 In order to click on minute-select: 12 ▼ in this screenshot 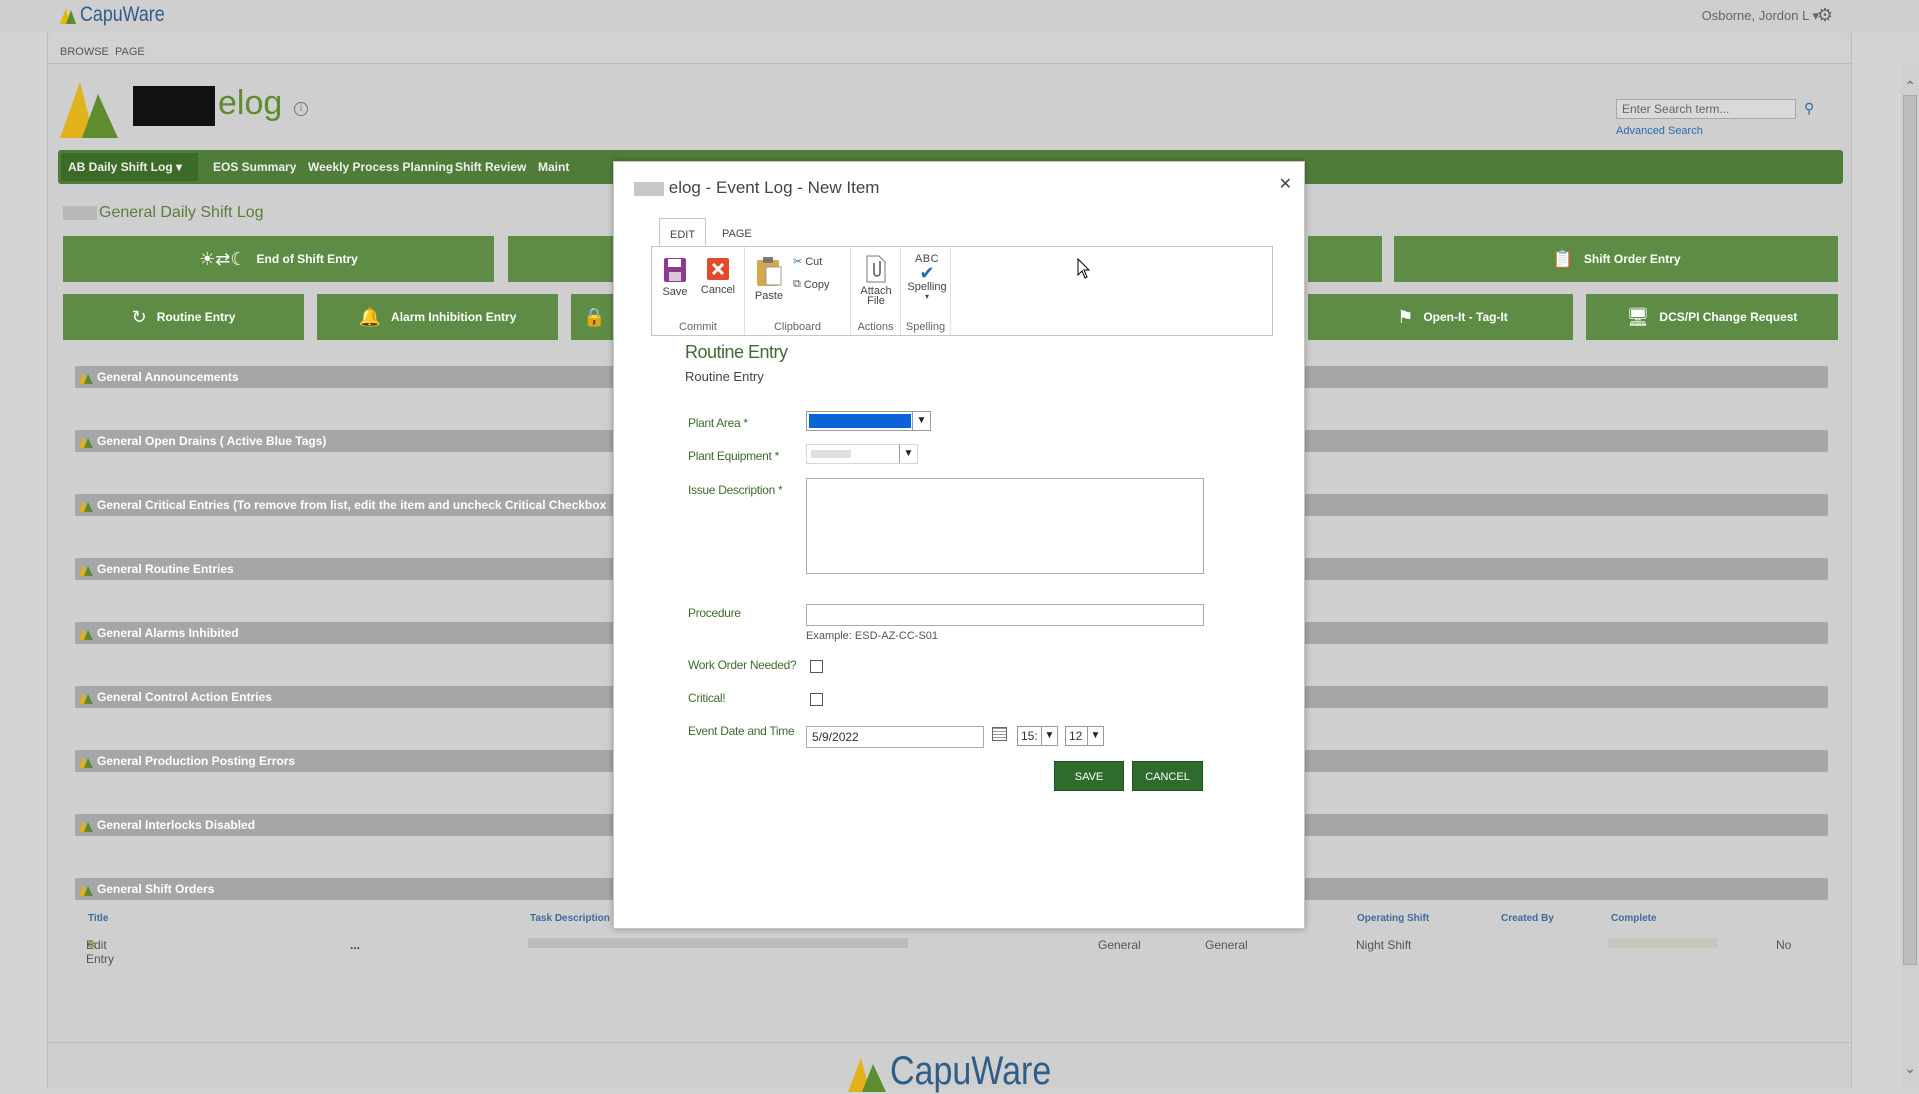, I will do `click(1084, 736)`.